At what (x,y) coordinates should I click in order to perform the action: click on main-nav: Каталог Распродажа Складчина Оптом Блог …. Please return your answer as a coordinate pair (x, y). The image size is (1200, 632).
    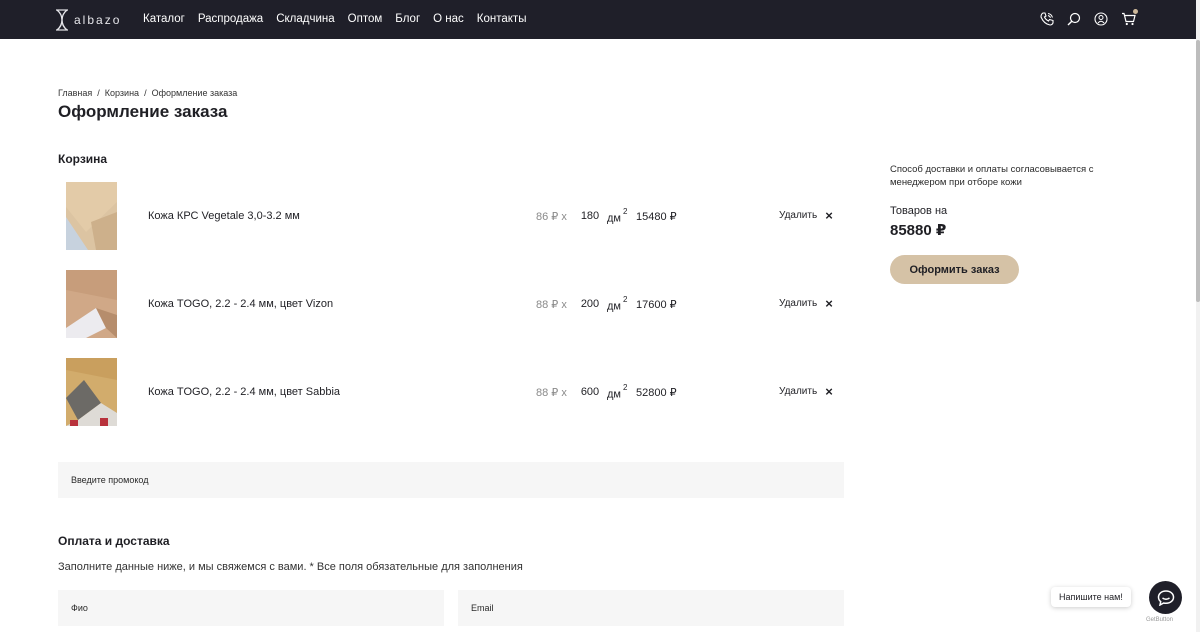
    Looking at the image, I should click on (334, 19).